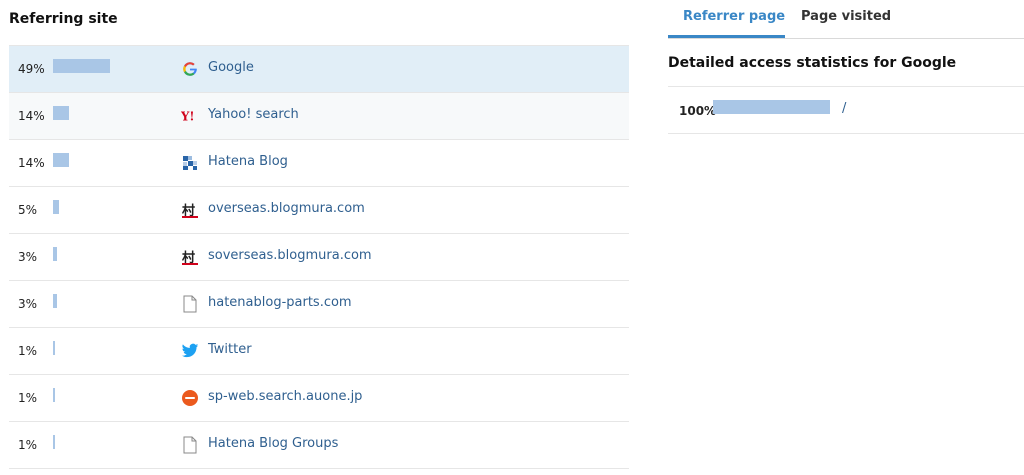 Image resolution: width=1024 pixels, height=475 pixels. Describe the element at coordinates (248, 161) in the screenshot. I see `site-link: Hatena Blog` at that location.